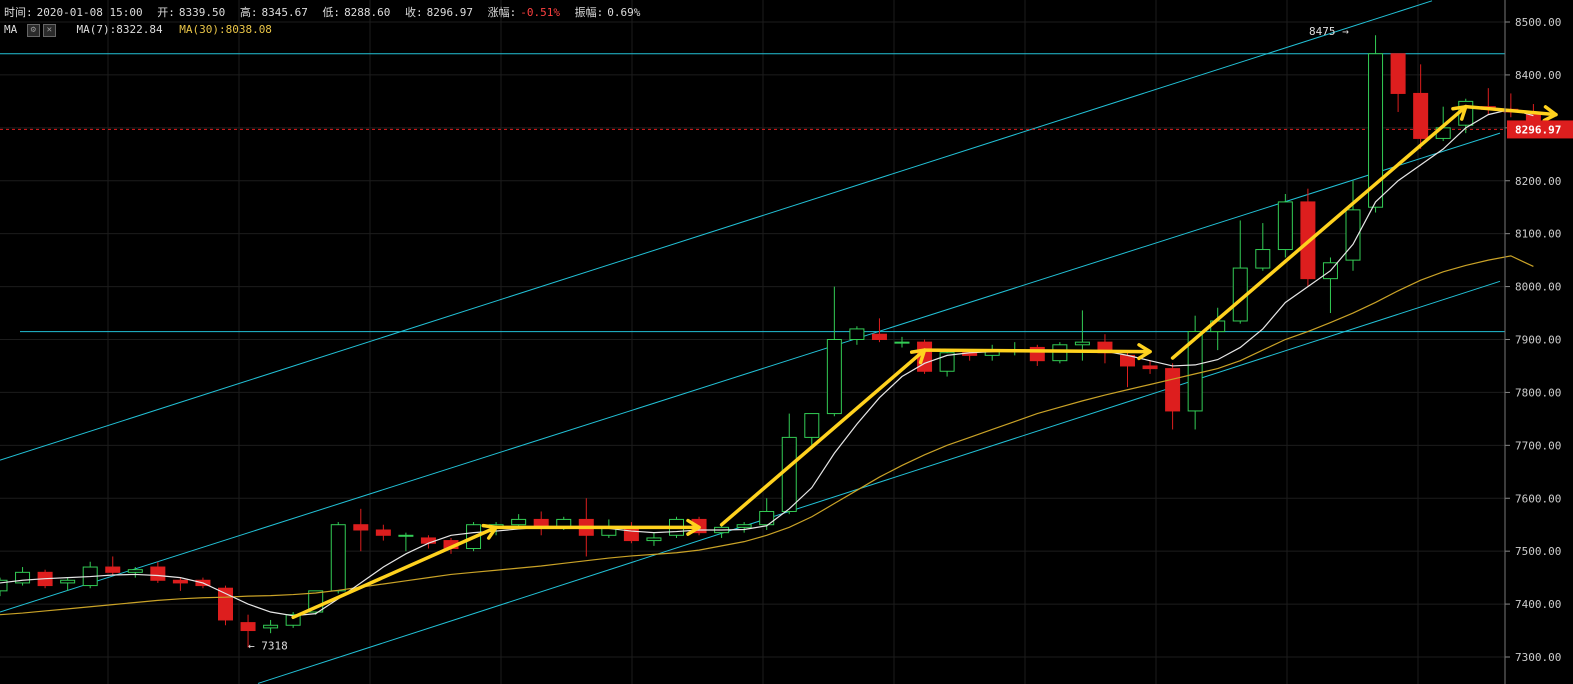 This screenshot has width=1573, height=684. What do you see at coordinates (191, 12) in the screenshot?
I see `open-readout: 开: 8339.50` at bounding box center [191, 12].